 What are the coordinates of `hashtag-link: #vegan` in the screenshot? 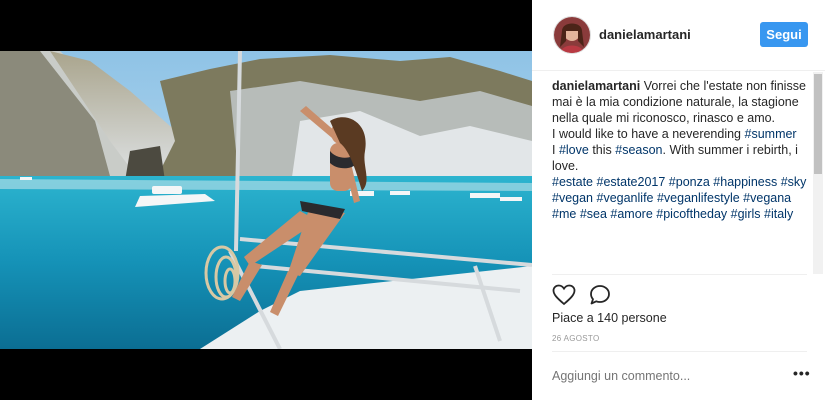 It's located at (572, 198).